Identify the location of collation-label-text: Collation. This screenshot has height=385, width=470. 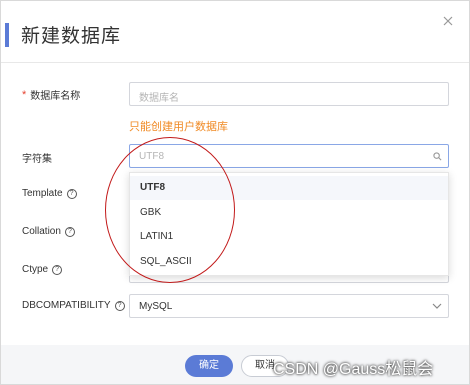
(41, 231).